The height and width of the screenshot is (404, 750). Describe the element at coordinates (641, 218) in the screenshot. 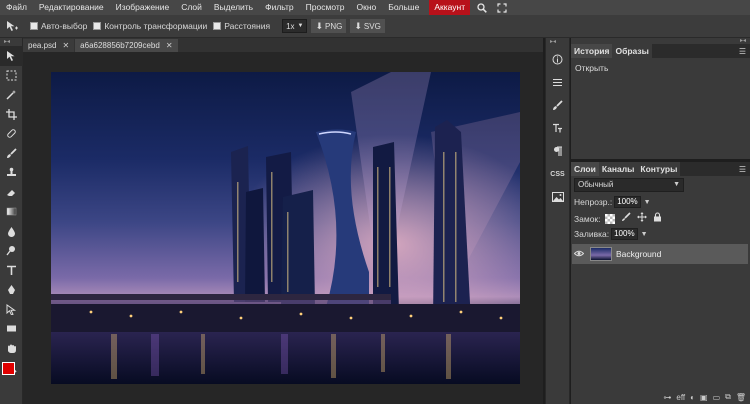

I see `lock-position-icon` at that location.